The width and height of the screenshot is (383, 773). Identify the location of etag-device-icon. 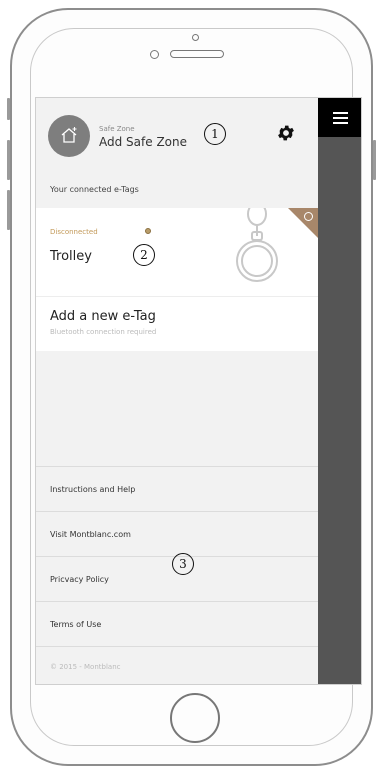
(257, 245).